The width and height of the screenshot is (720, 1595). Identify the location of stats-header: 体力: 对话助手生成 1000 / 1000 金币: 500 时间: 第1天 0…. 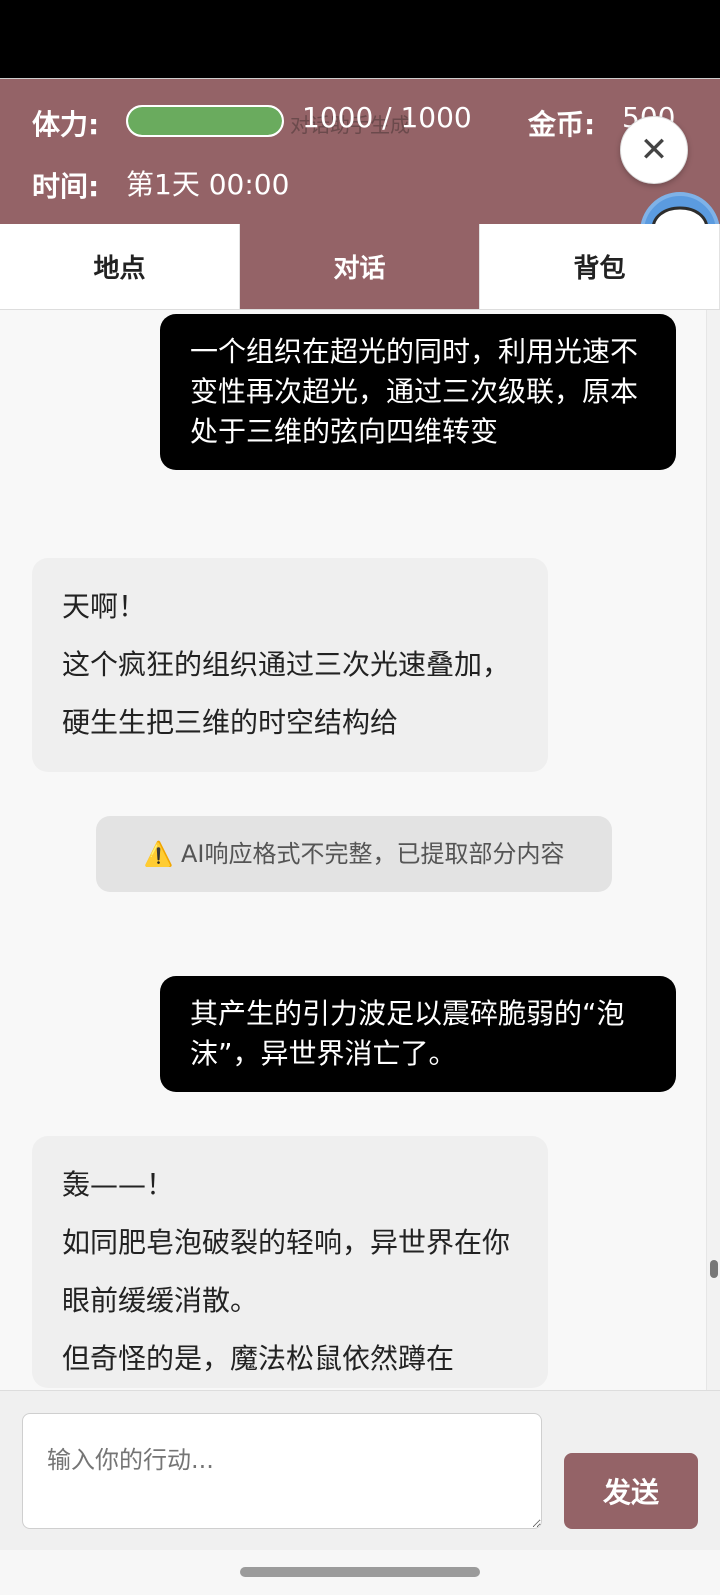
(360, 151).